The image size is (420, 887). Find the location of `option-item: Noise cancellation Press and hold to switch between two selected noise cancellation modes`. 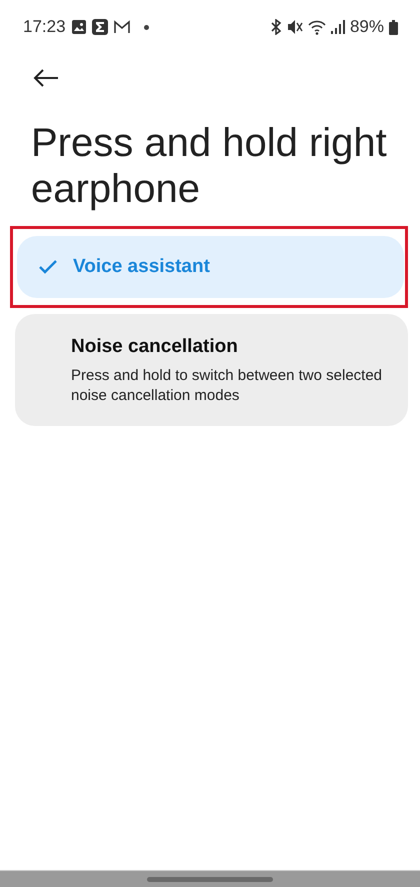

option-item: Noise cancellation Press and hold to switch between two selected noise cancellation modes is located at coordinates (211, 370).